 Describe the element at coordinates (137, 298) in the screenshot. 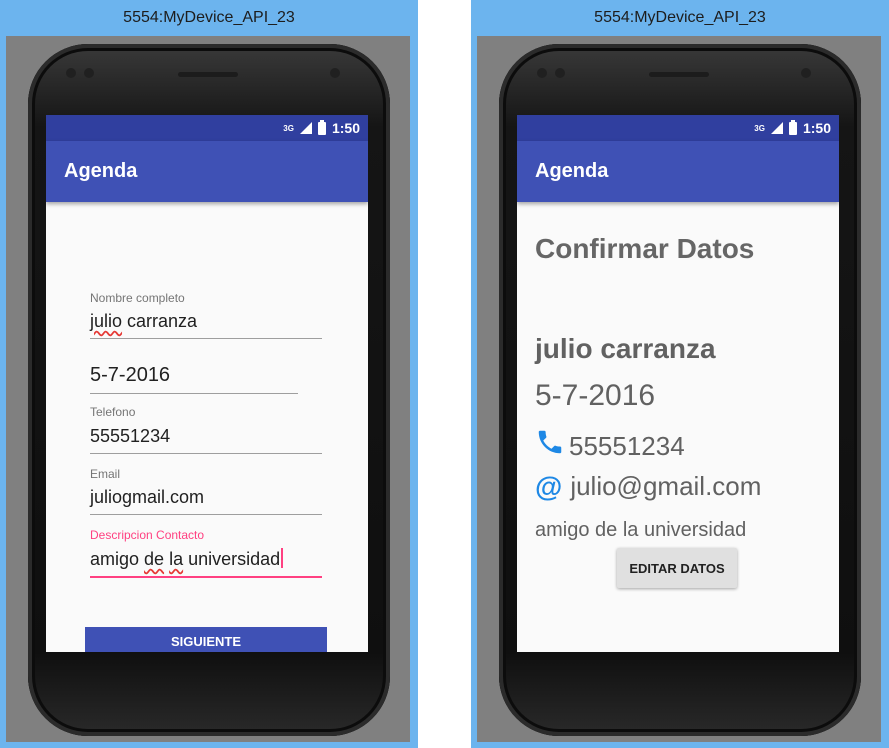

I see `nombre-label: Nombre completo` at that location.